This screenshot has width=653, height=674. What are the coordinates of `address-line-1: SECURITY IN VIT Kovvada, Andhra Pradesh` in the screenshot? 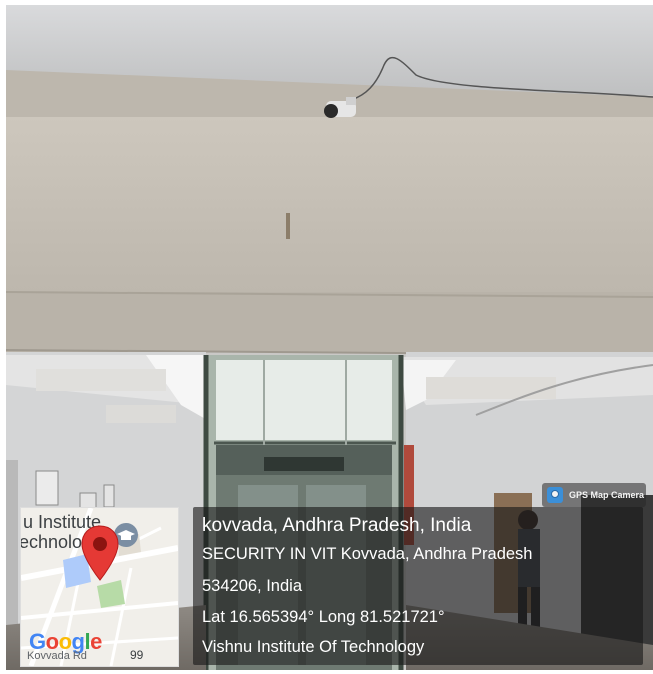 It's located at (367, 554).